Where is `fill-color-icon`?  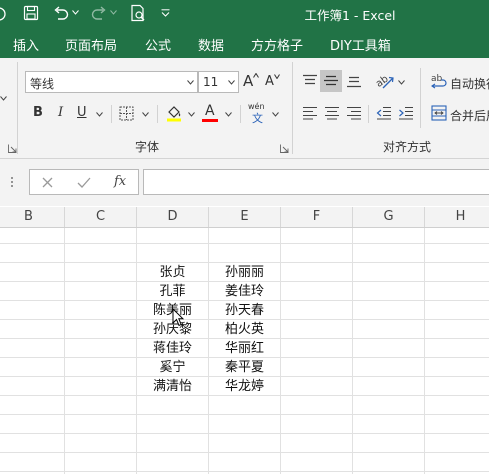 fill-color-icon is located at coordinates (174, 113).